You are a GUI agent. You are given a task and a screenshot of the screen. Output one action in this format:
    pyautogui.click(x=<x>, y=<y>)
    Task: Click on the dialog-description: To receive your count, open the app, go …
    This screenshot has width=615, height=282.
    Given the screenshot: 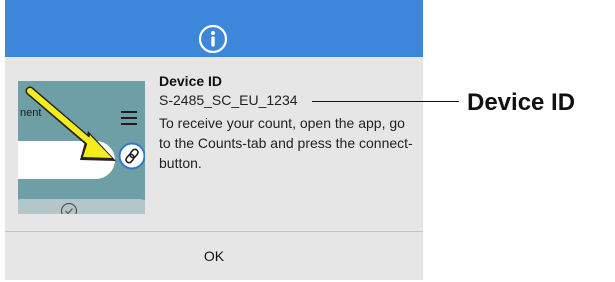 What is the action you would take?
    pyautogui.click(x=286, y=143)
    